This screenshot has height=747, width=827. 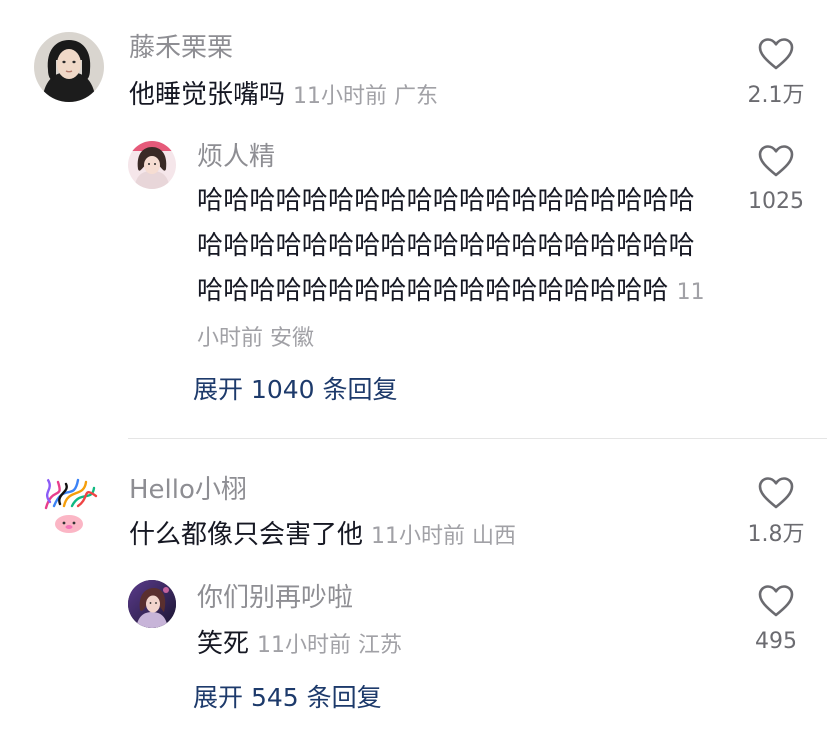 What do you see at coordinates (776, 201) in the screenshot?
I see `like-count: 1025` at bounding box center [776, 201].